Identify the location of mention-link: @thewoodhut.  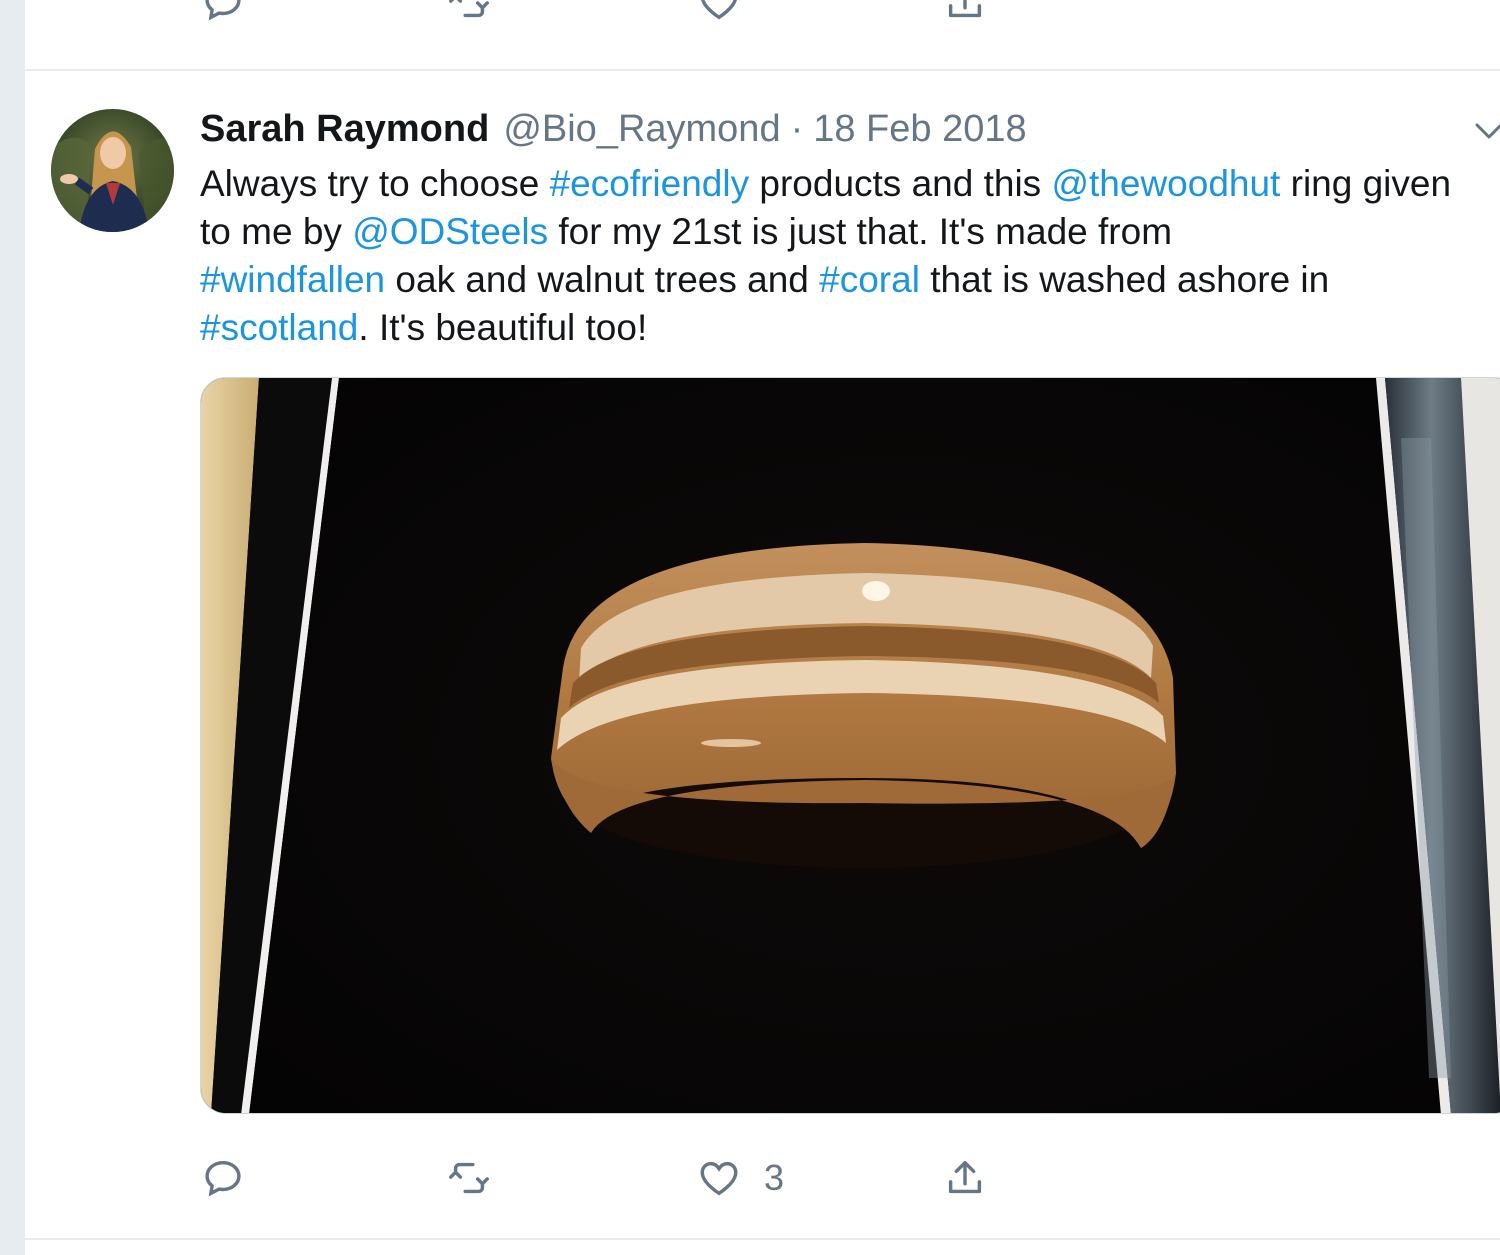
(1165, 183).